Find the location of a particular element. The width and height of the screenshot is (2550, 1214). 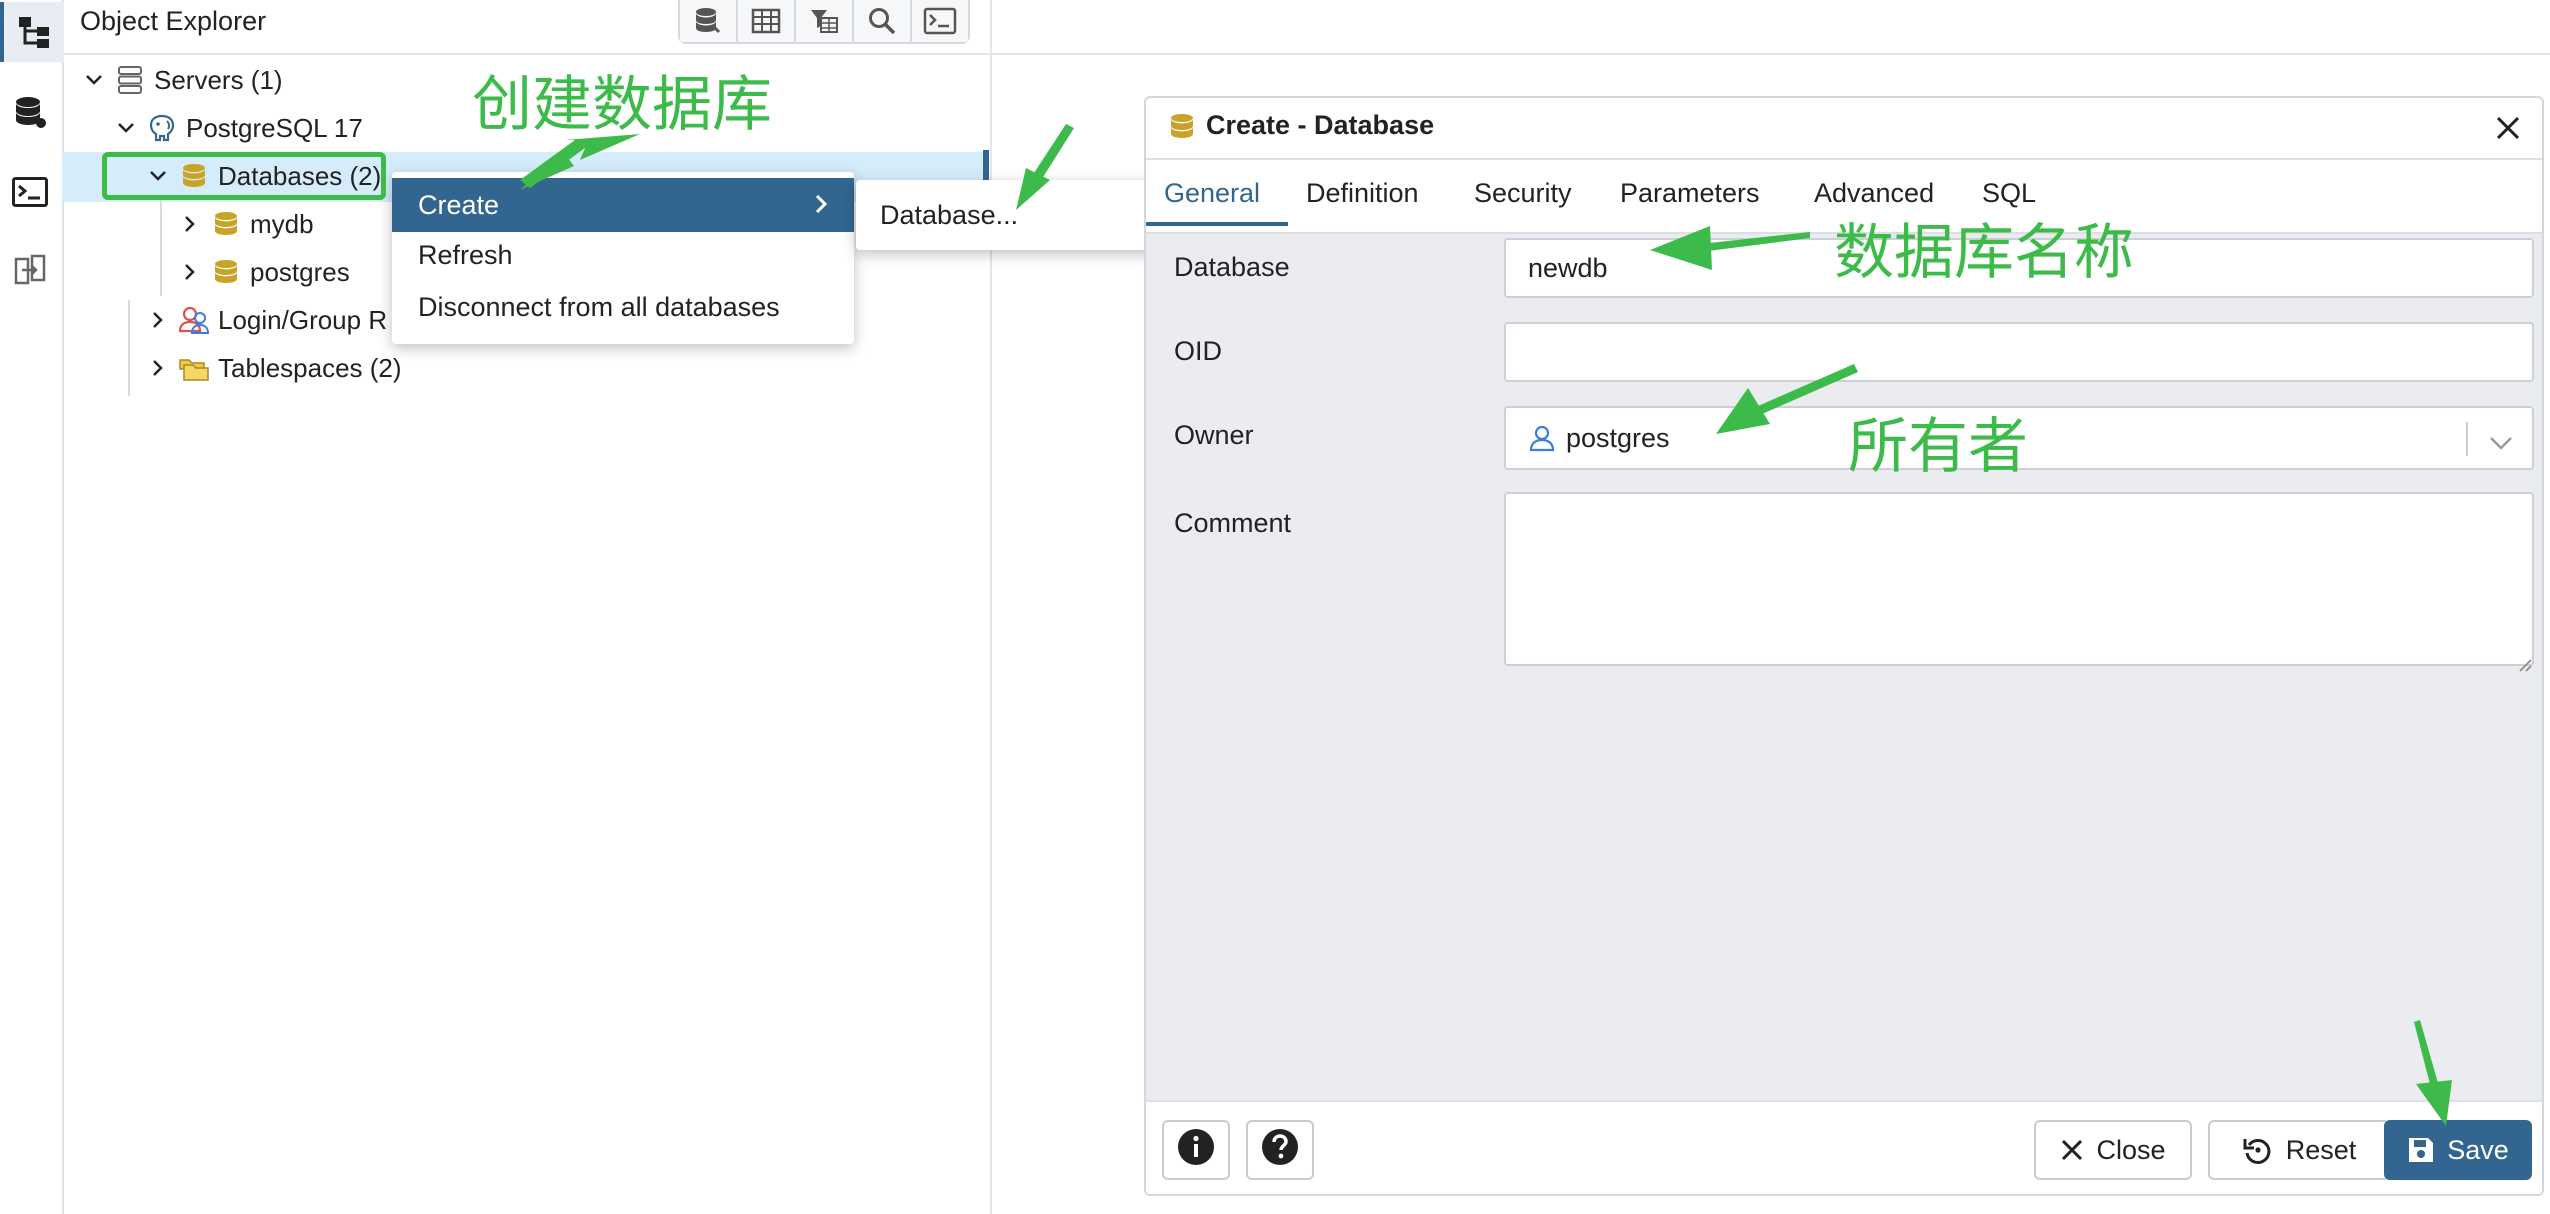

object-explorer-icon is located at coordinates (32, 32).